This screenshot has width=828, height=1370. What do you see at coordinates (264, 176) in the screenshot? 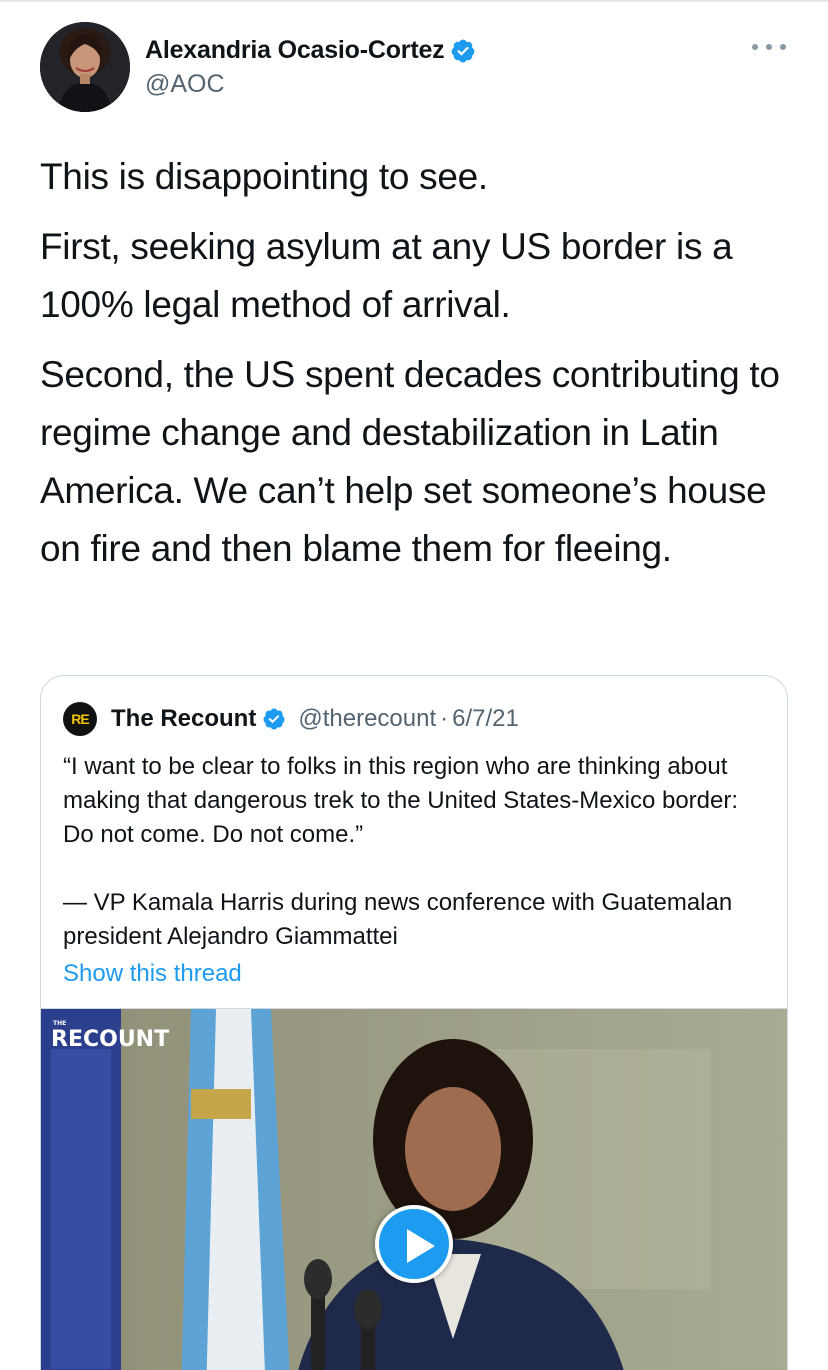
I see `tweet-paragraph: This is disappointing to see.` at bounding box center [264, 176].